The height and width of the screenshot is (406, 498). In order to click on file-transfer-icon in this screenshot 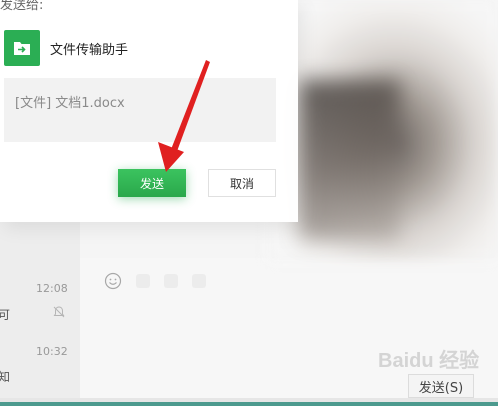, I will do `click(22, 48)`.